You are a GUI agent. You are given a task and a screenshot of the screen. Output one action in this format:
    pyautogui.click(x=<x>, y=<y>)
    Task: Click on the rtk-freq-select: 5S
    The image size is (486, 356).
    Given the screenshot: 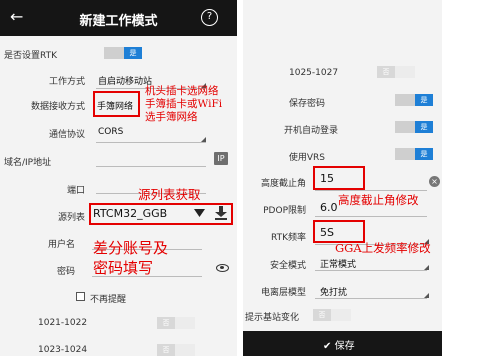 What is the action you would take?
    pyautogui.click(x=327, y=232)
    